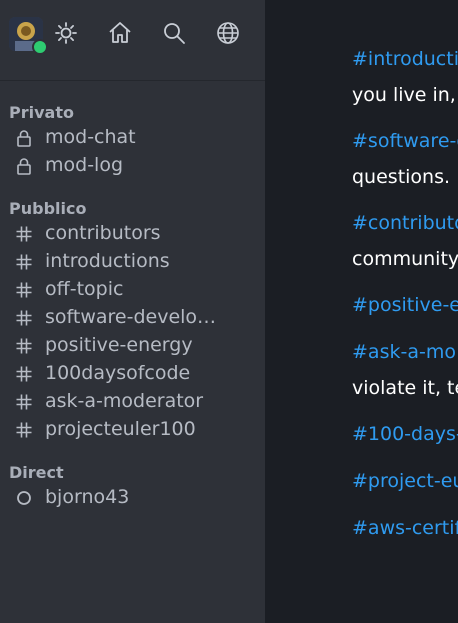  I want to click on sidebar-item-label: mod-log, so click(84, 165).